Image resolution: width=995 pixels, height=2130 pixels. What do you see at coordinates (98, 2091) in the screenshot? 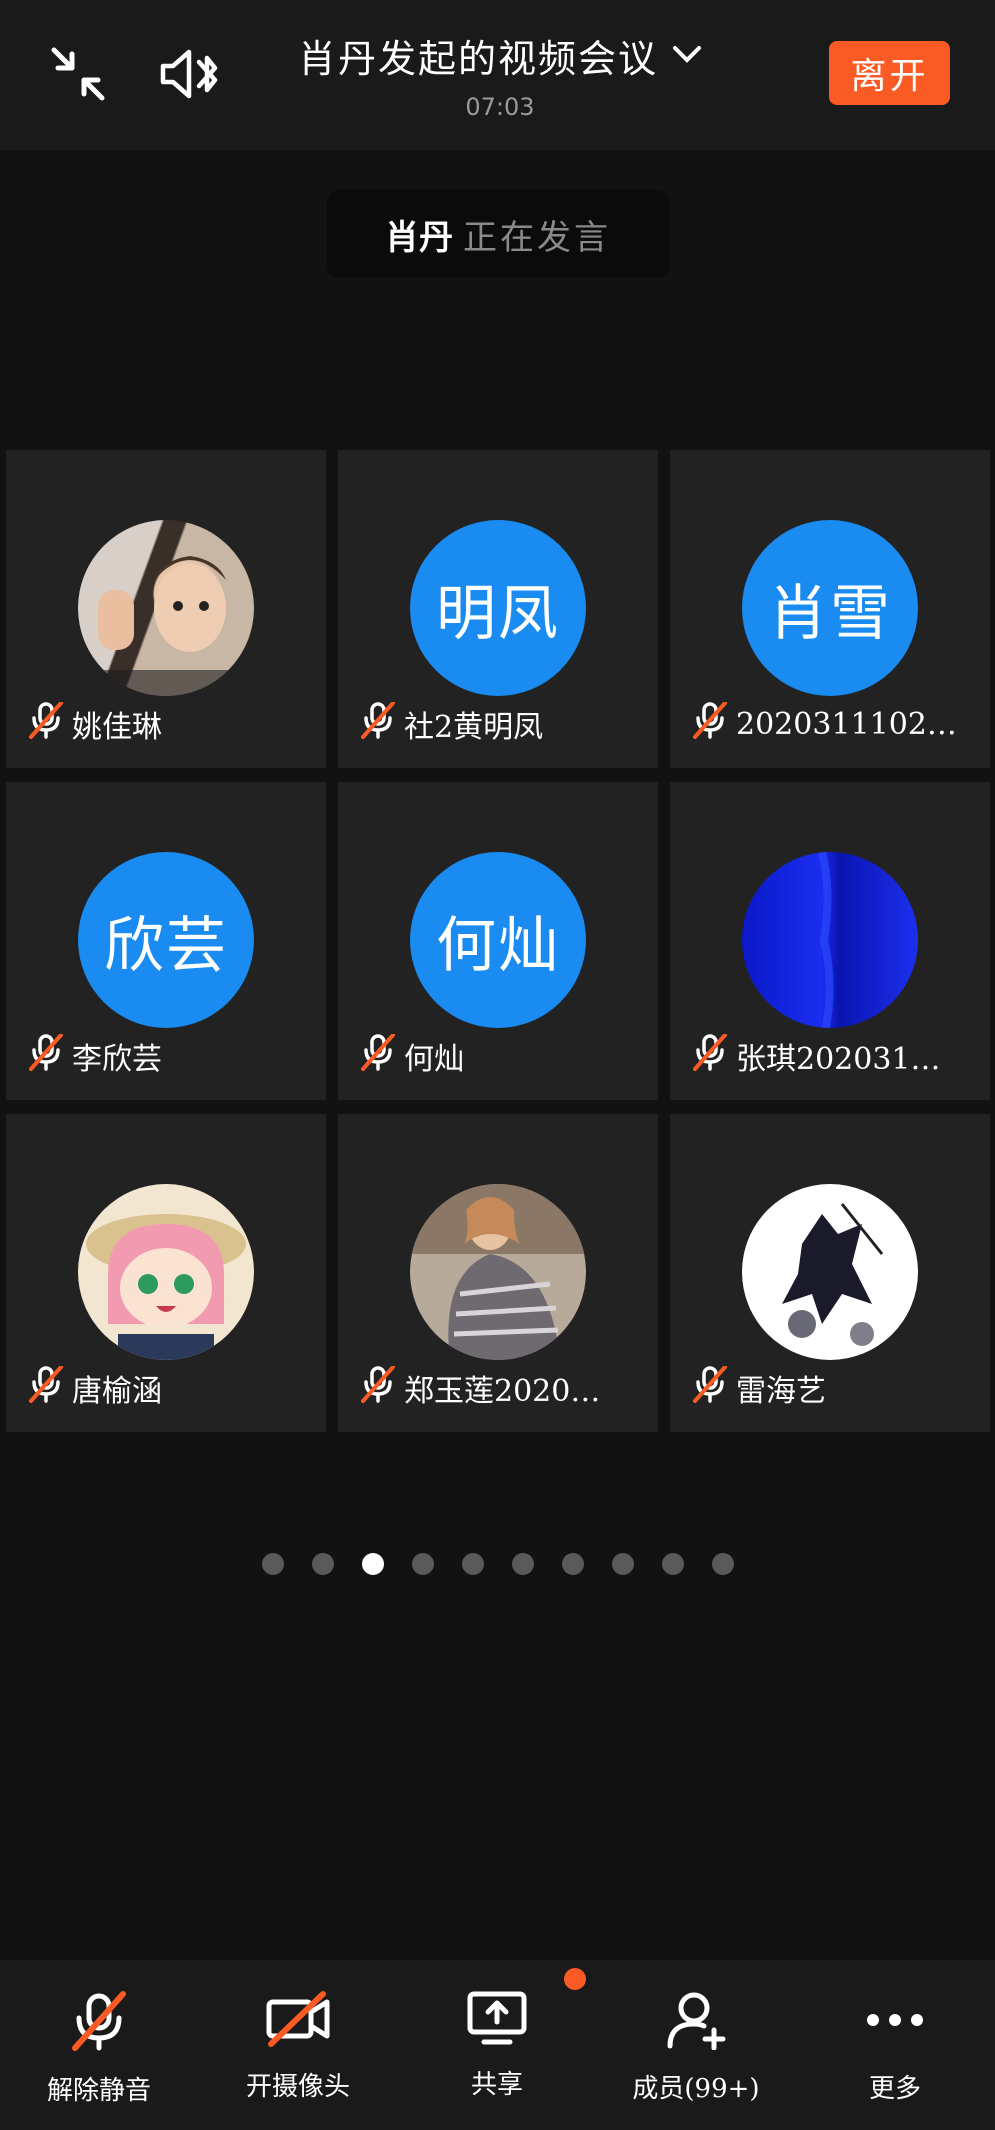
I see `unmute-label: 解除静音` at bounding box center [98, 2091].